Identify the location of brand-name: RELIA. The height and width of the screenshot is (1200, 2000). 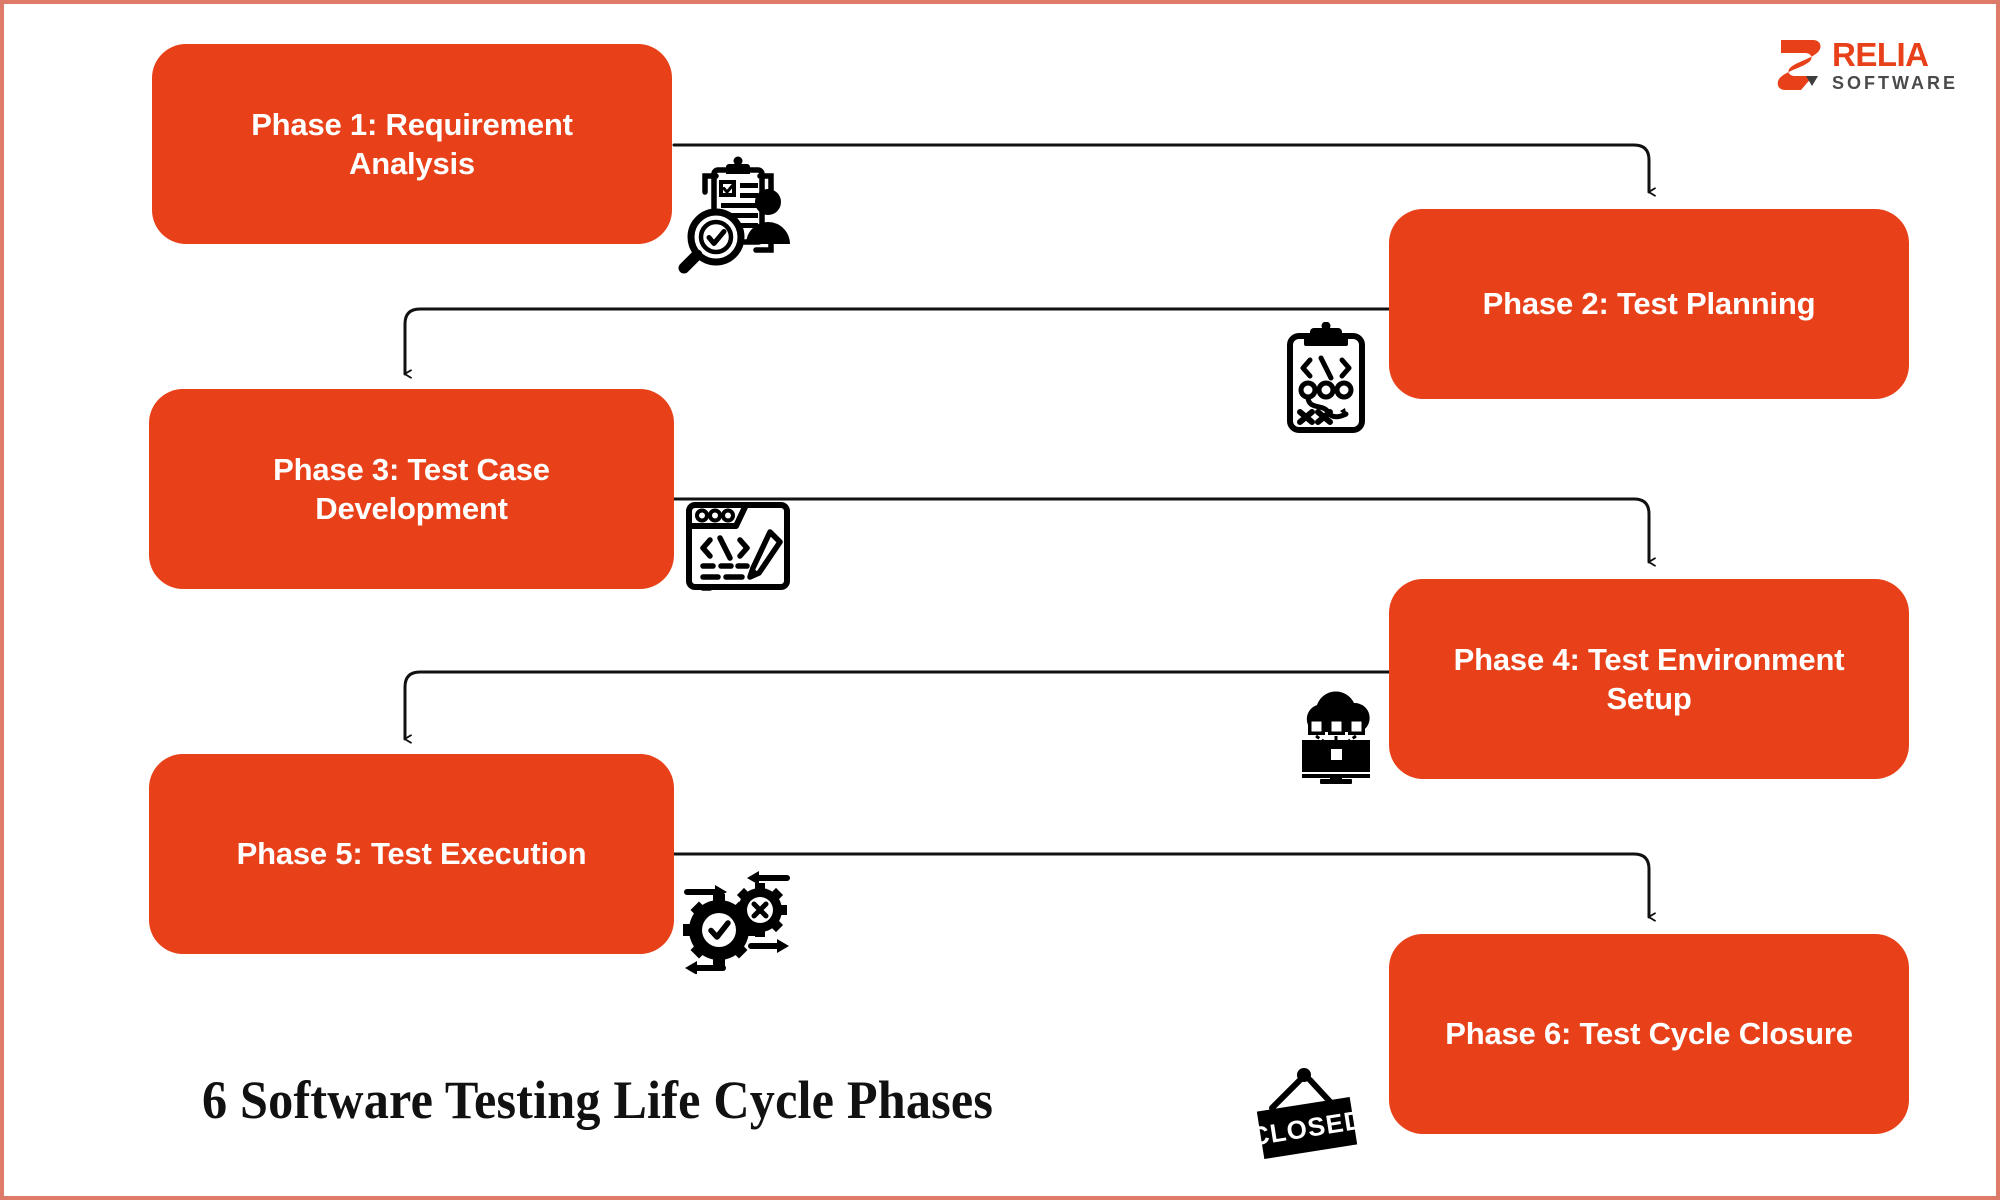
(1880, 54).